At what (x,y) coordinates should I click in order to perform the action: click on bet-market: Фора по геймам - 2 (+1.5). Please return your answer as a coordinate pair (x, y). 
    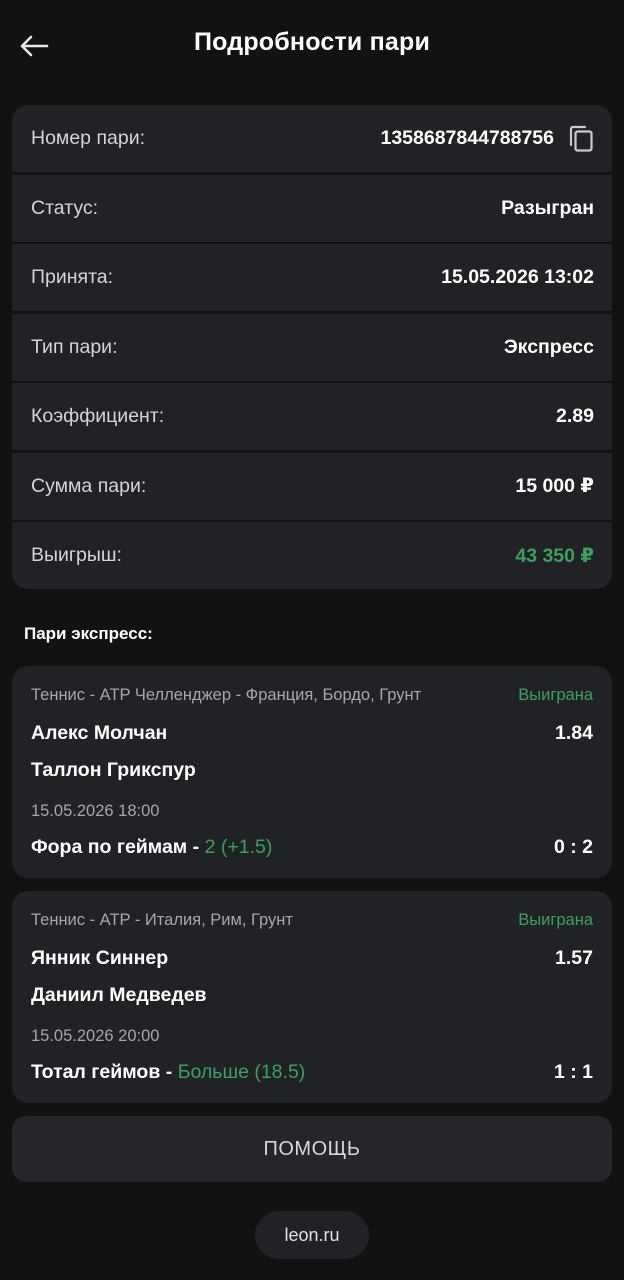
    Looking at the image, I should click on (151, 847).